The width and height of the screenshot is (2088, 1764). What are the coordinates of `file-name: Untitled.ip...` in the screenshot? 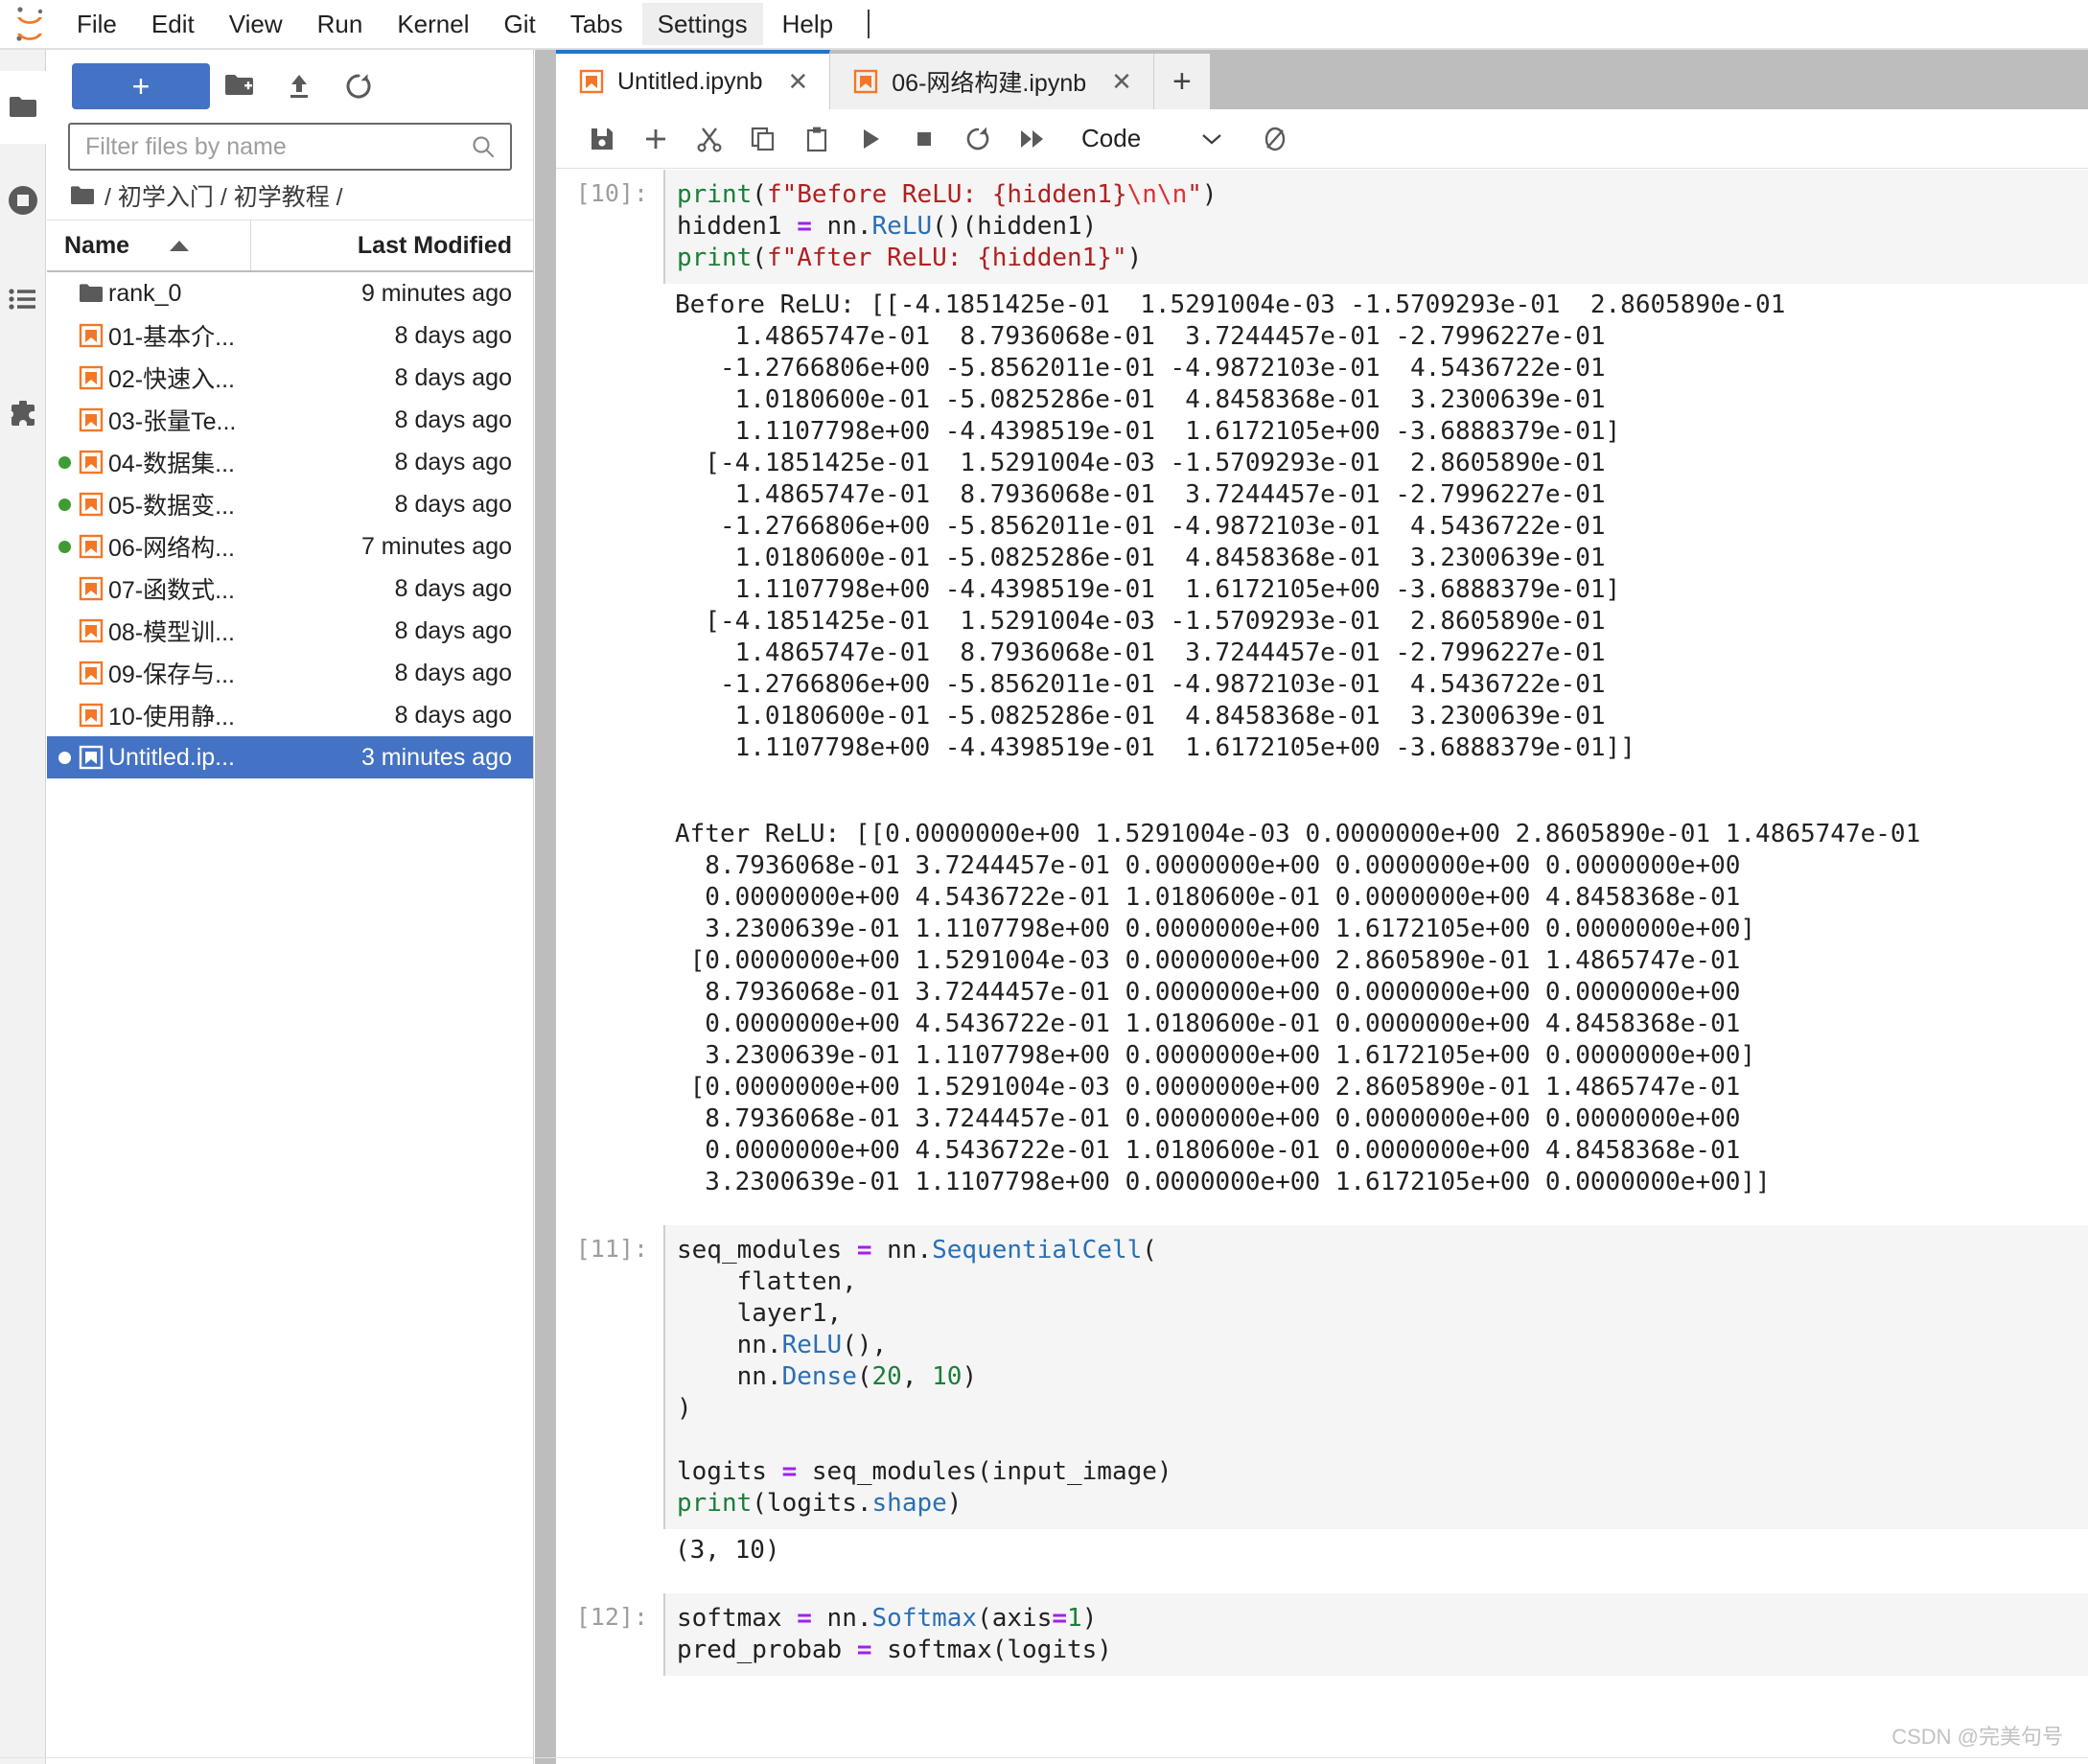 It's located at (172, 757).